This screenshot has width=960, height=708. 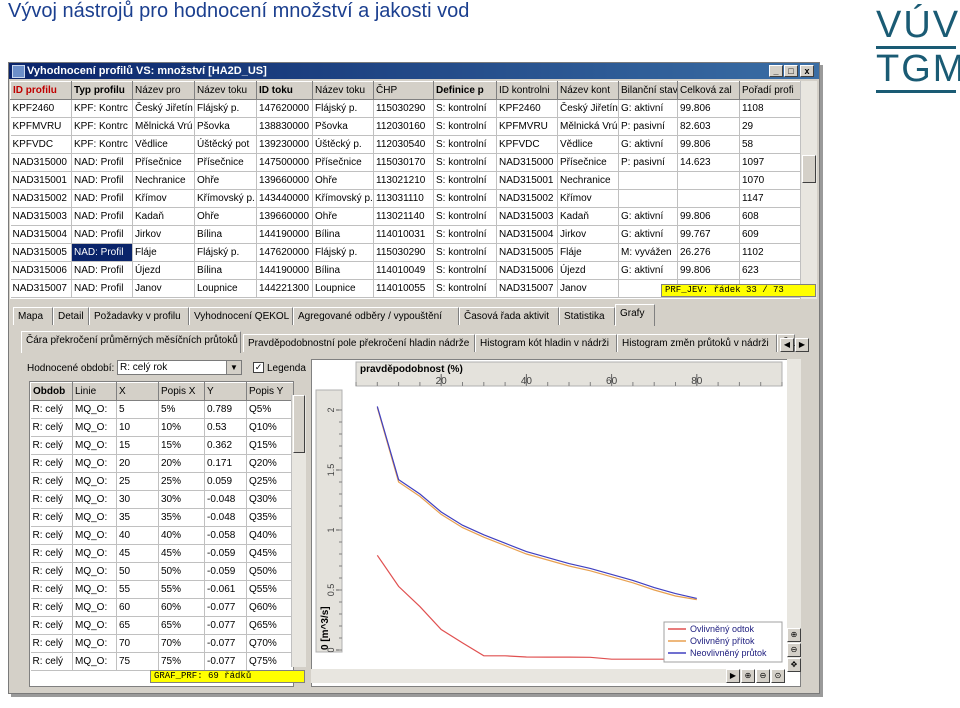 What do you see at coordinates (241, 316) in the screenshot?
I see `tab-qekol: Vyhodnocení QEKOL` at bounding box center [241, 316].